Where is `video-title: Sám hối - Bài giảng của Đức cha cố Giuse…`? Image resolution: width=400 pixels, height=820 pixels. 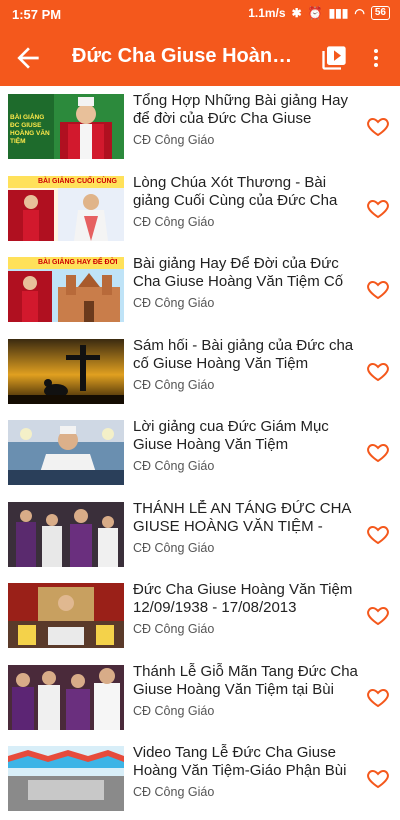 video-title: Sám hối - Bài giảng của Đức cha cố Giuse… is located at coordinates (243, 354).